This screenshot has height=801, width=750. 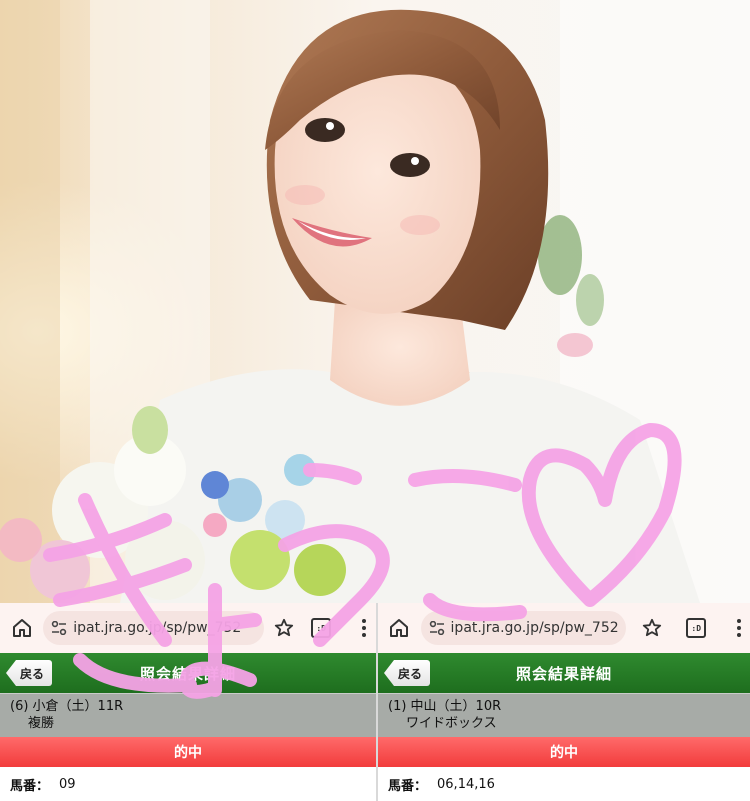 What do you see at coordinates (67, 784) in the screenshot?
I see `horse-number-value: 09` at bounding box center [67, 784].